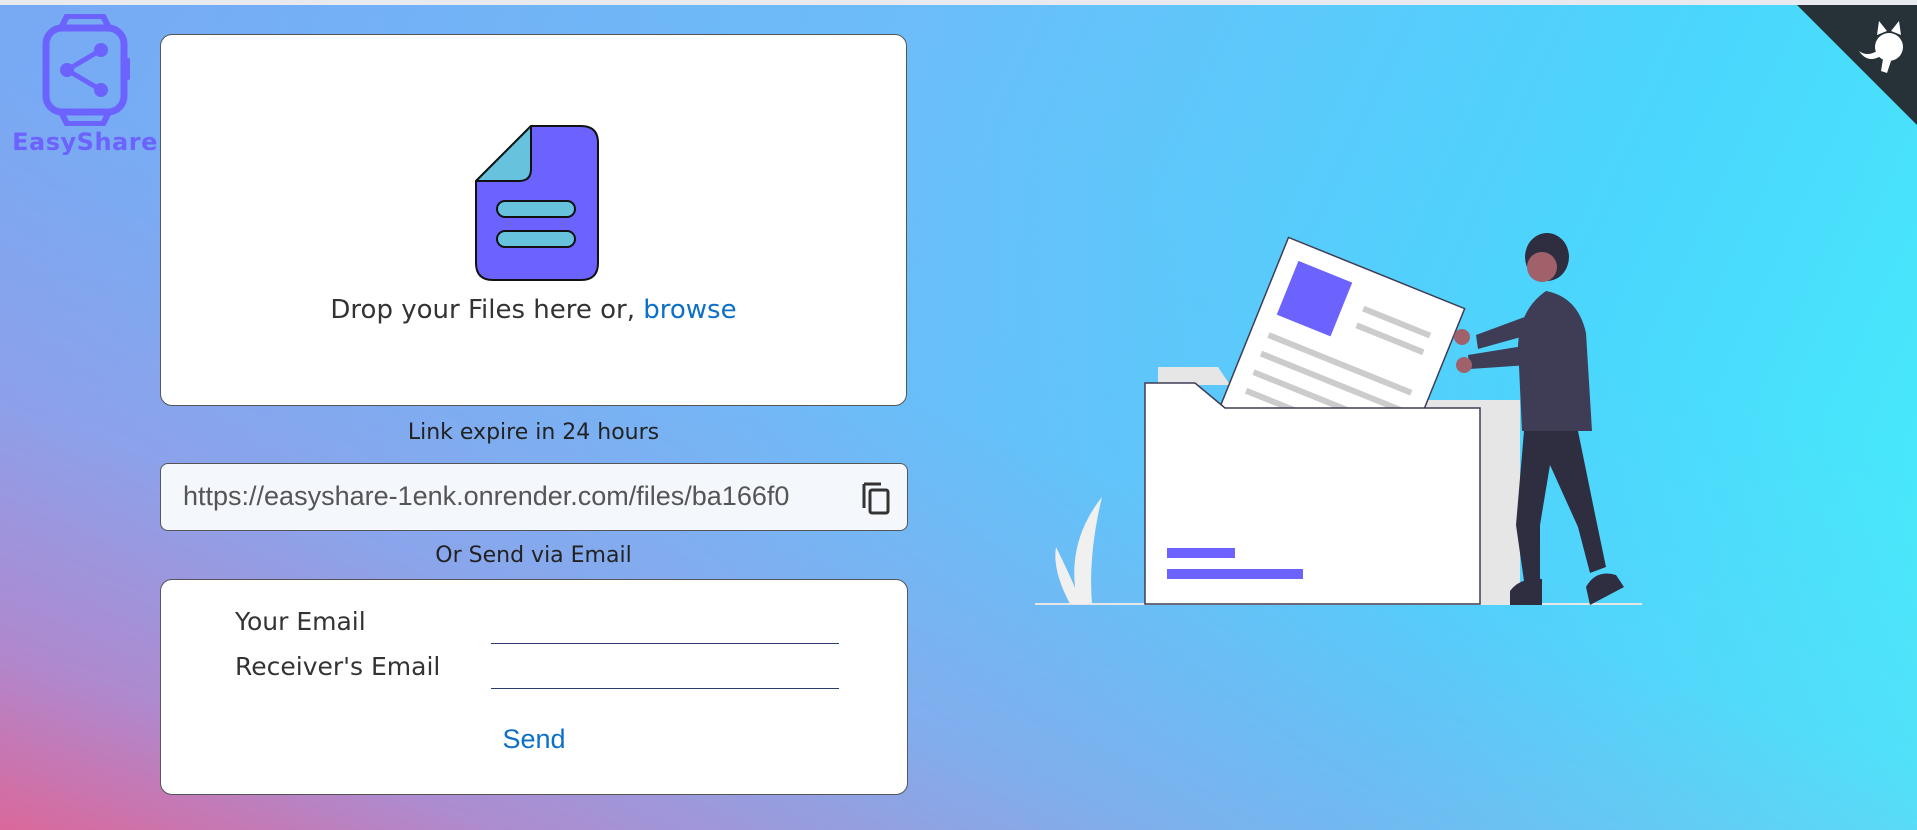  I want to click on drop-instructions: Drop your Files here or, browse, so click(533, 310).